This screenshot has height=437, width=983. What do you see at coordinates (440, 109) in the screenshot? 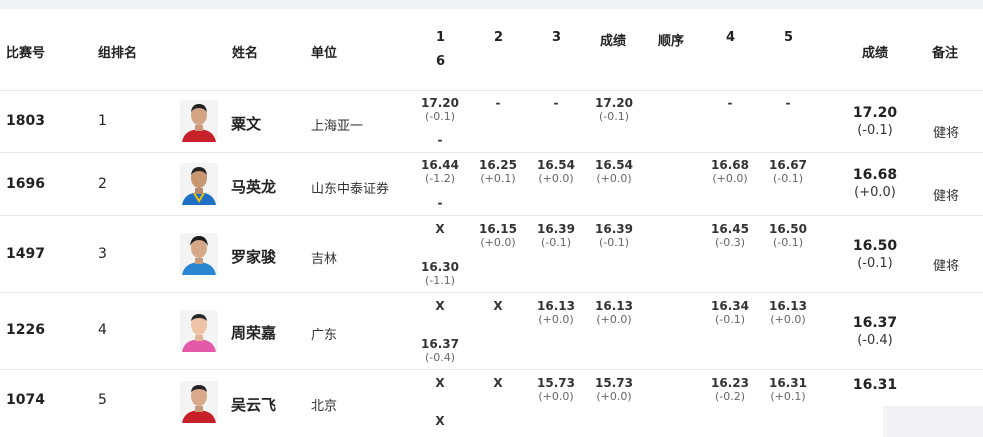
I see `attempt-1: 17.20 (-0.1)` at bounding box center [440, 109].